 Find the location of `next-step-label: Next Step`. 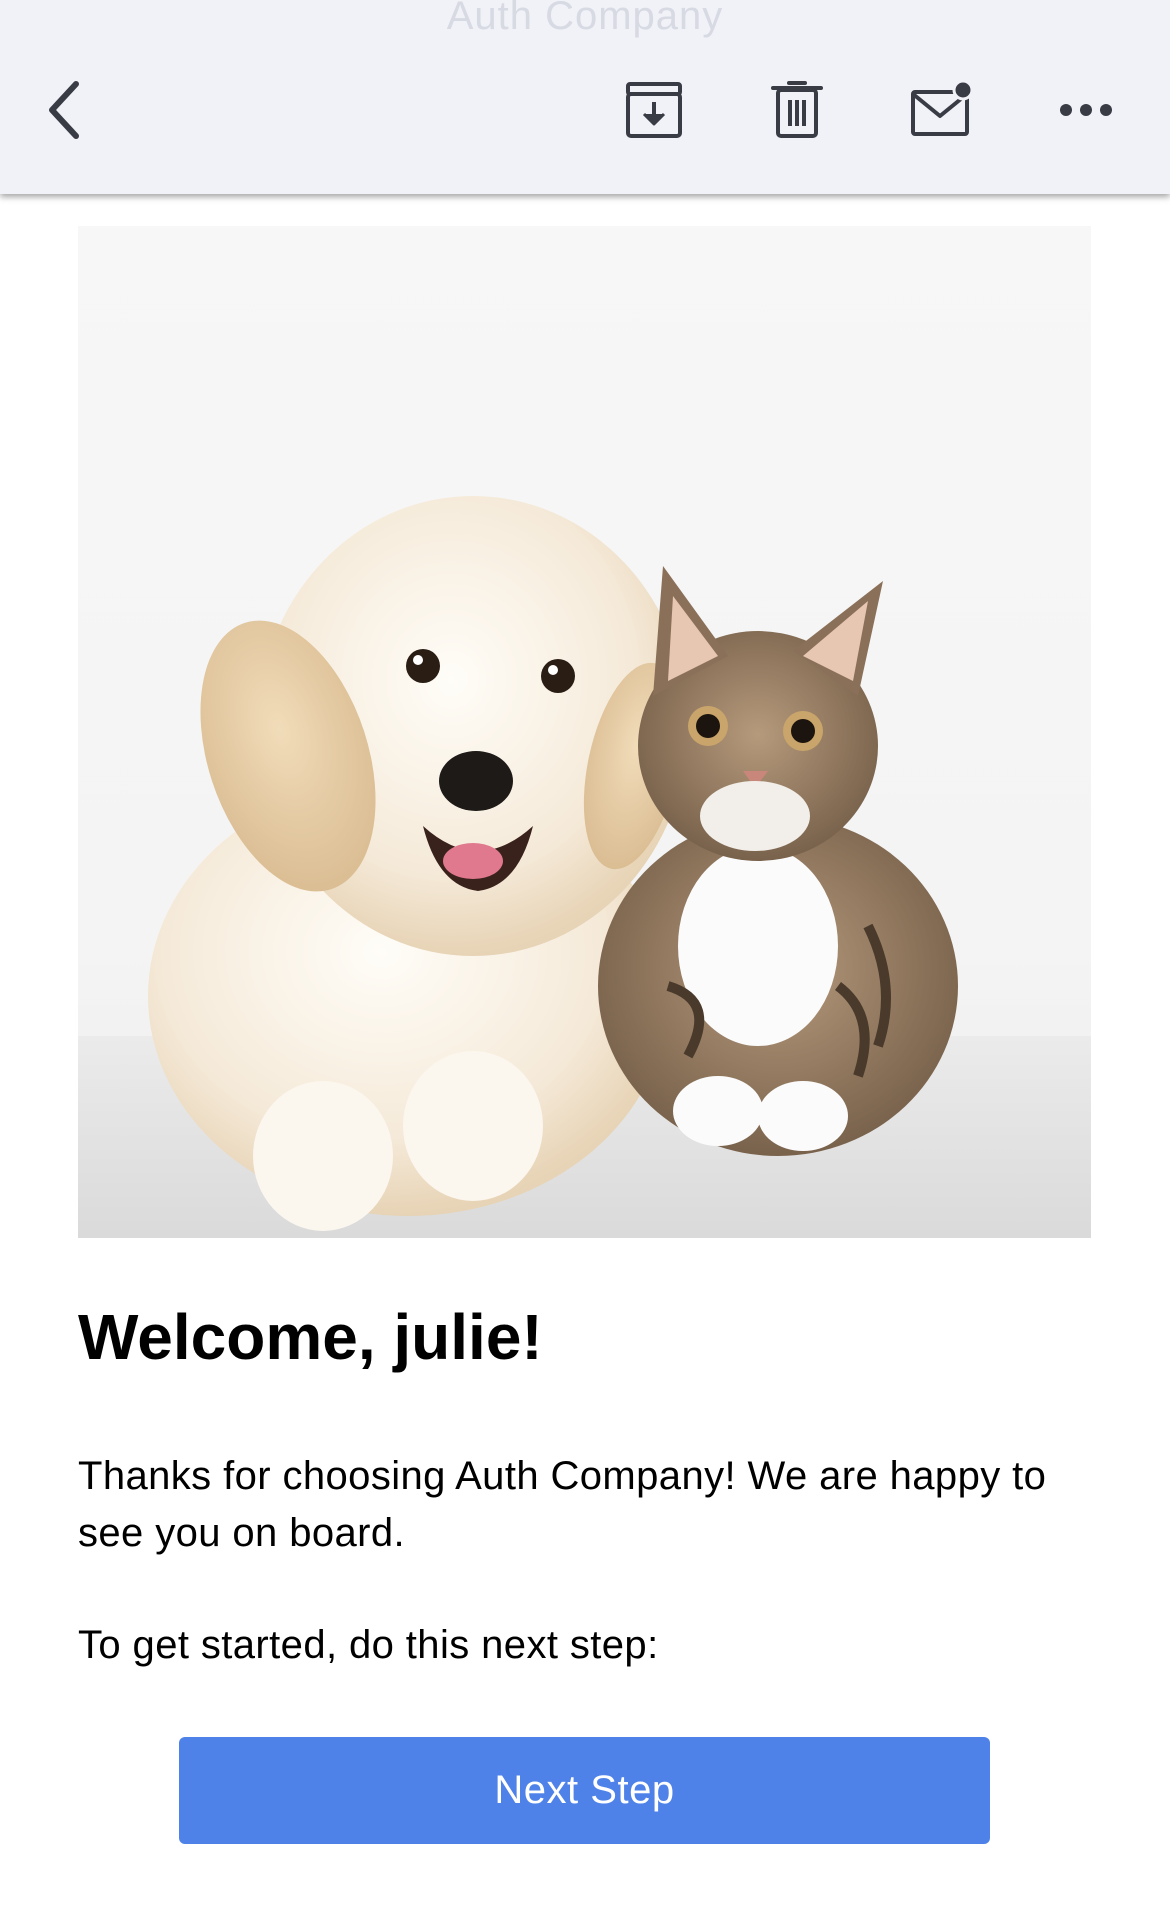

next-step-label: Next Step is located at coordinates (584, 1790).